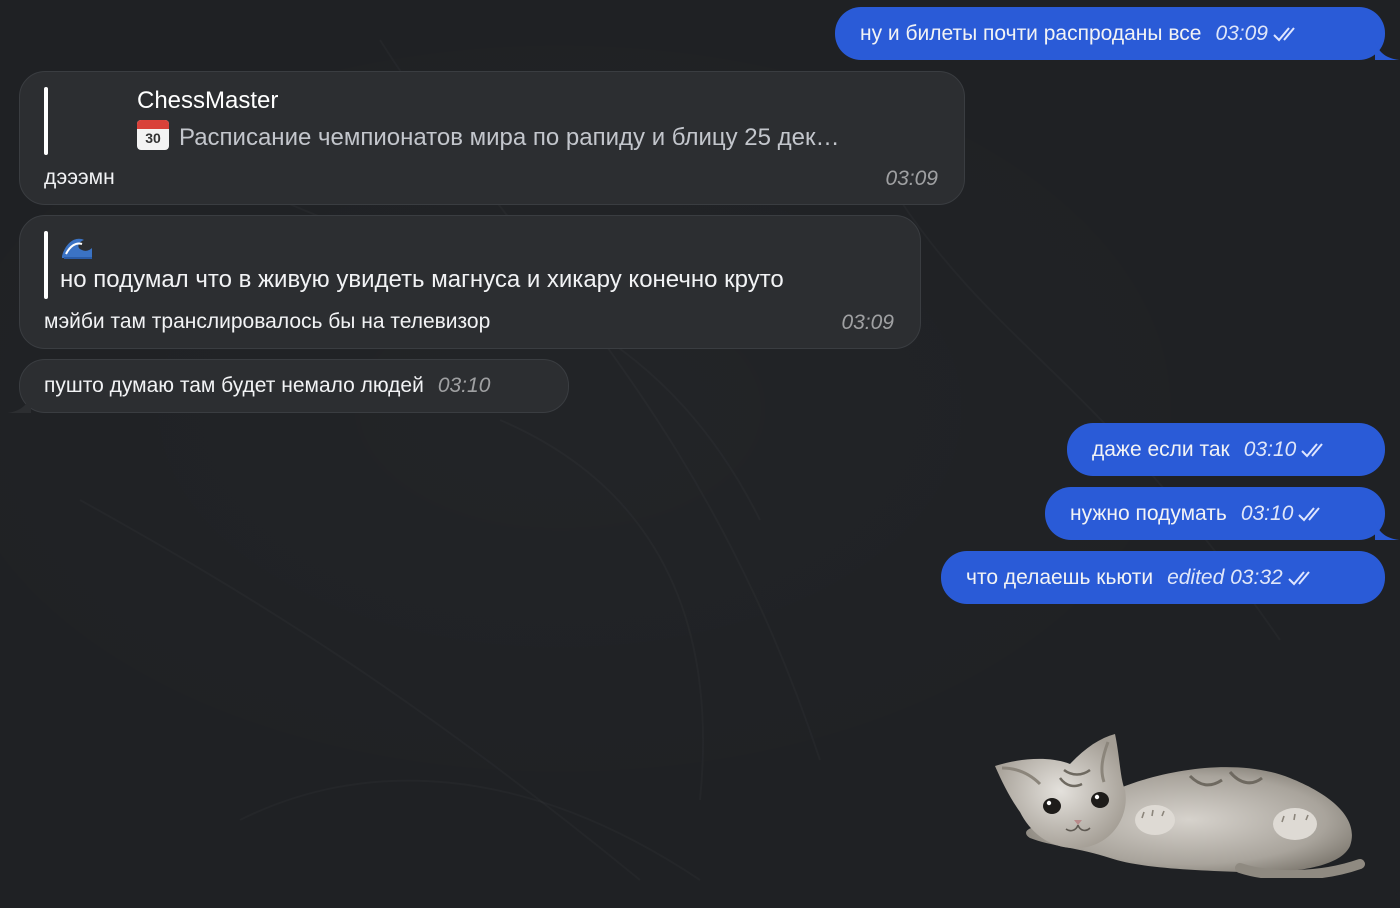 This screenshot has width=1400, height=908. I want to click on outgoing-message: даже если так 03:10, so click(1226, 449).